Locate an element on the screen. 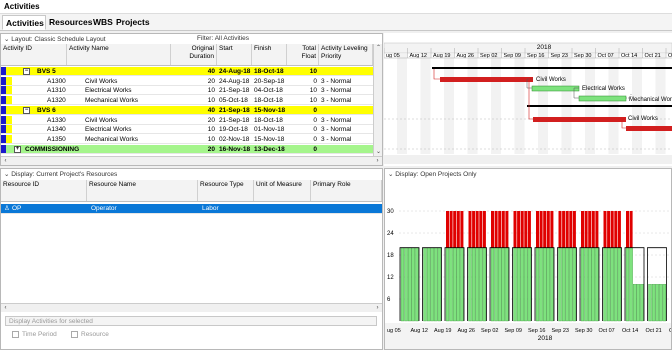  column-header-original-duration: Original Duration is located at coordinates (194, 54).